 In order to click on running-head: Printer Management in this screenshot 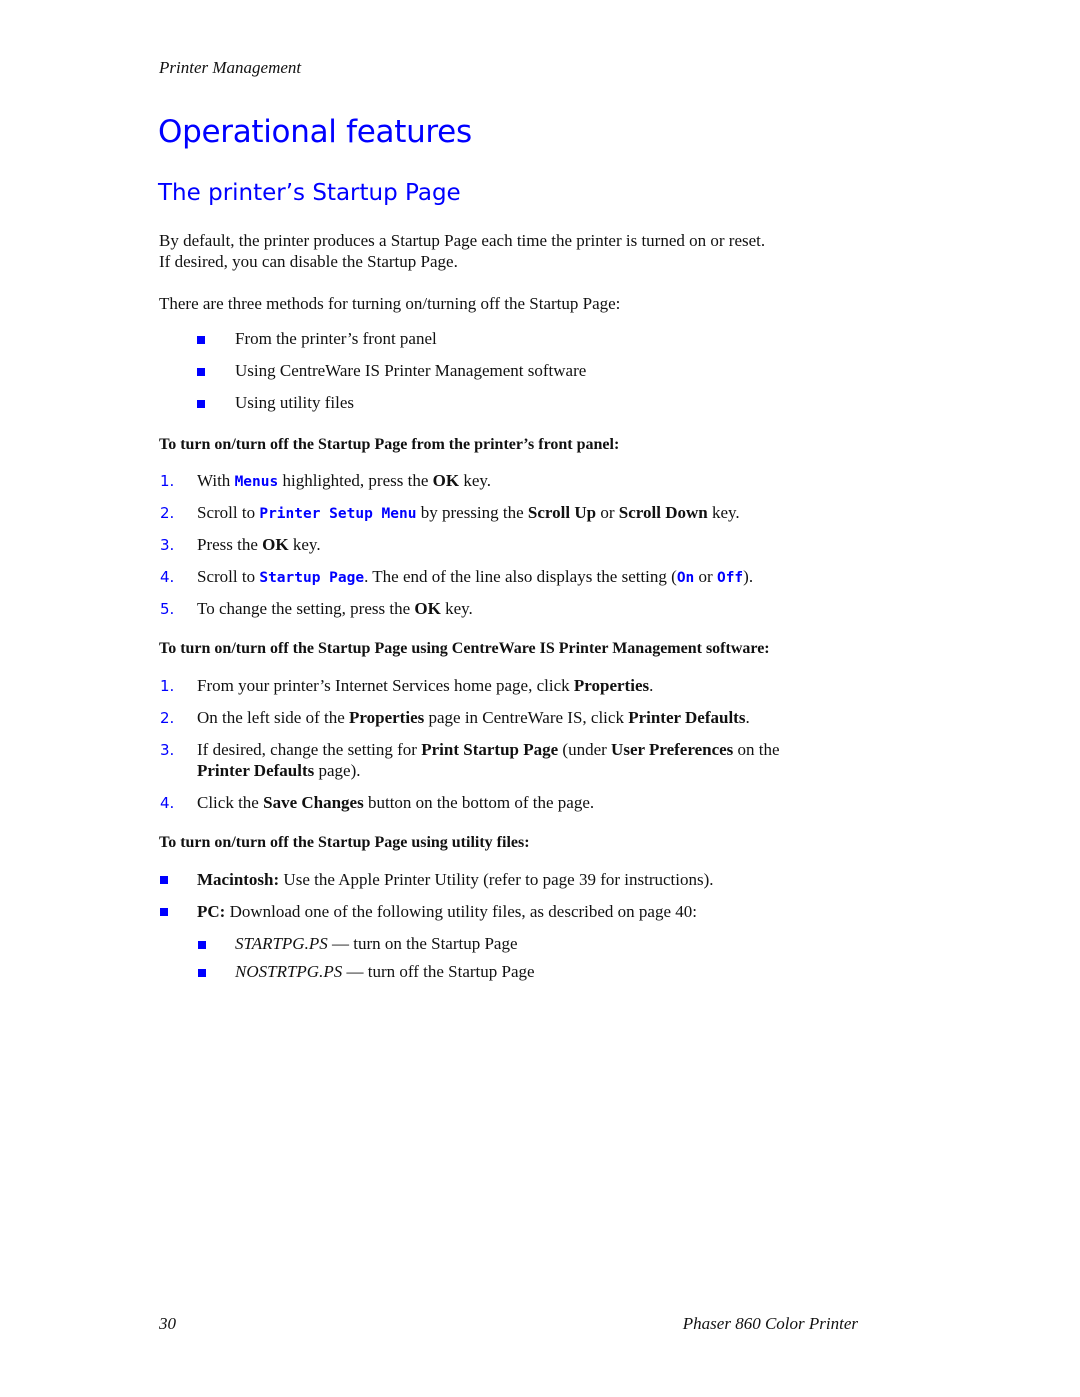, I will do `click(230, 67)`.